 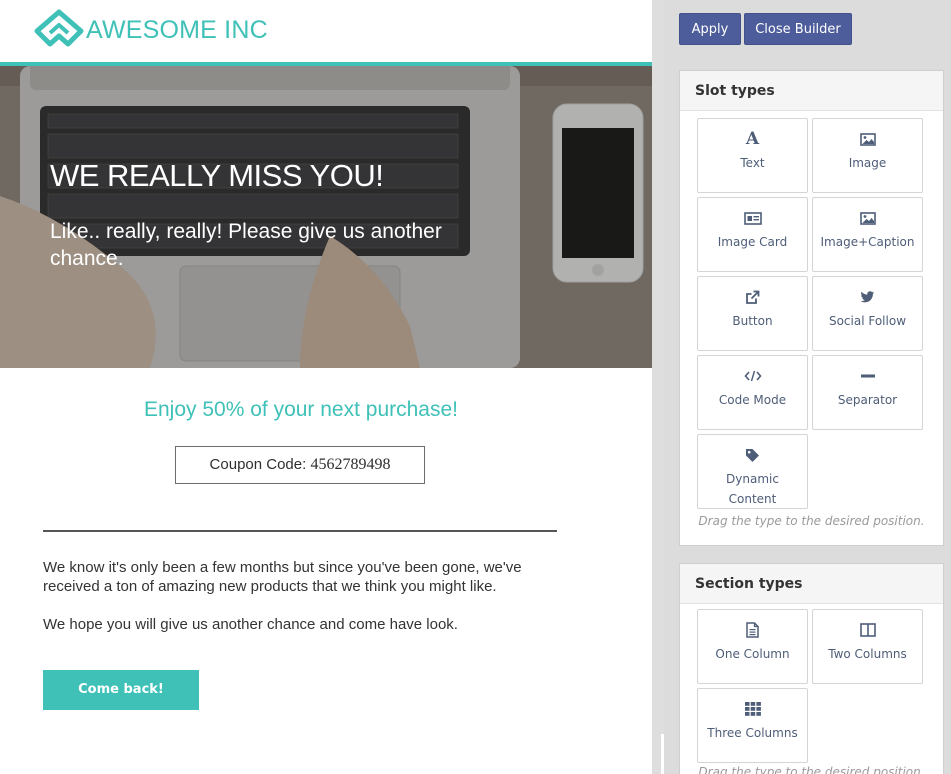 What do you see at coordinates (300, 531) in the screenshot?
I see `content-divider` at bounding box center [300, 531].